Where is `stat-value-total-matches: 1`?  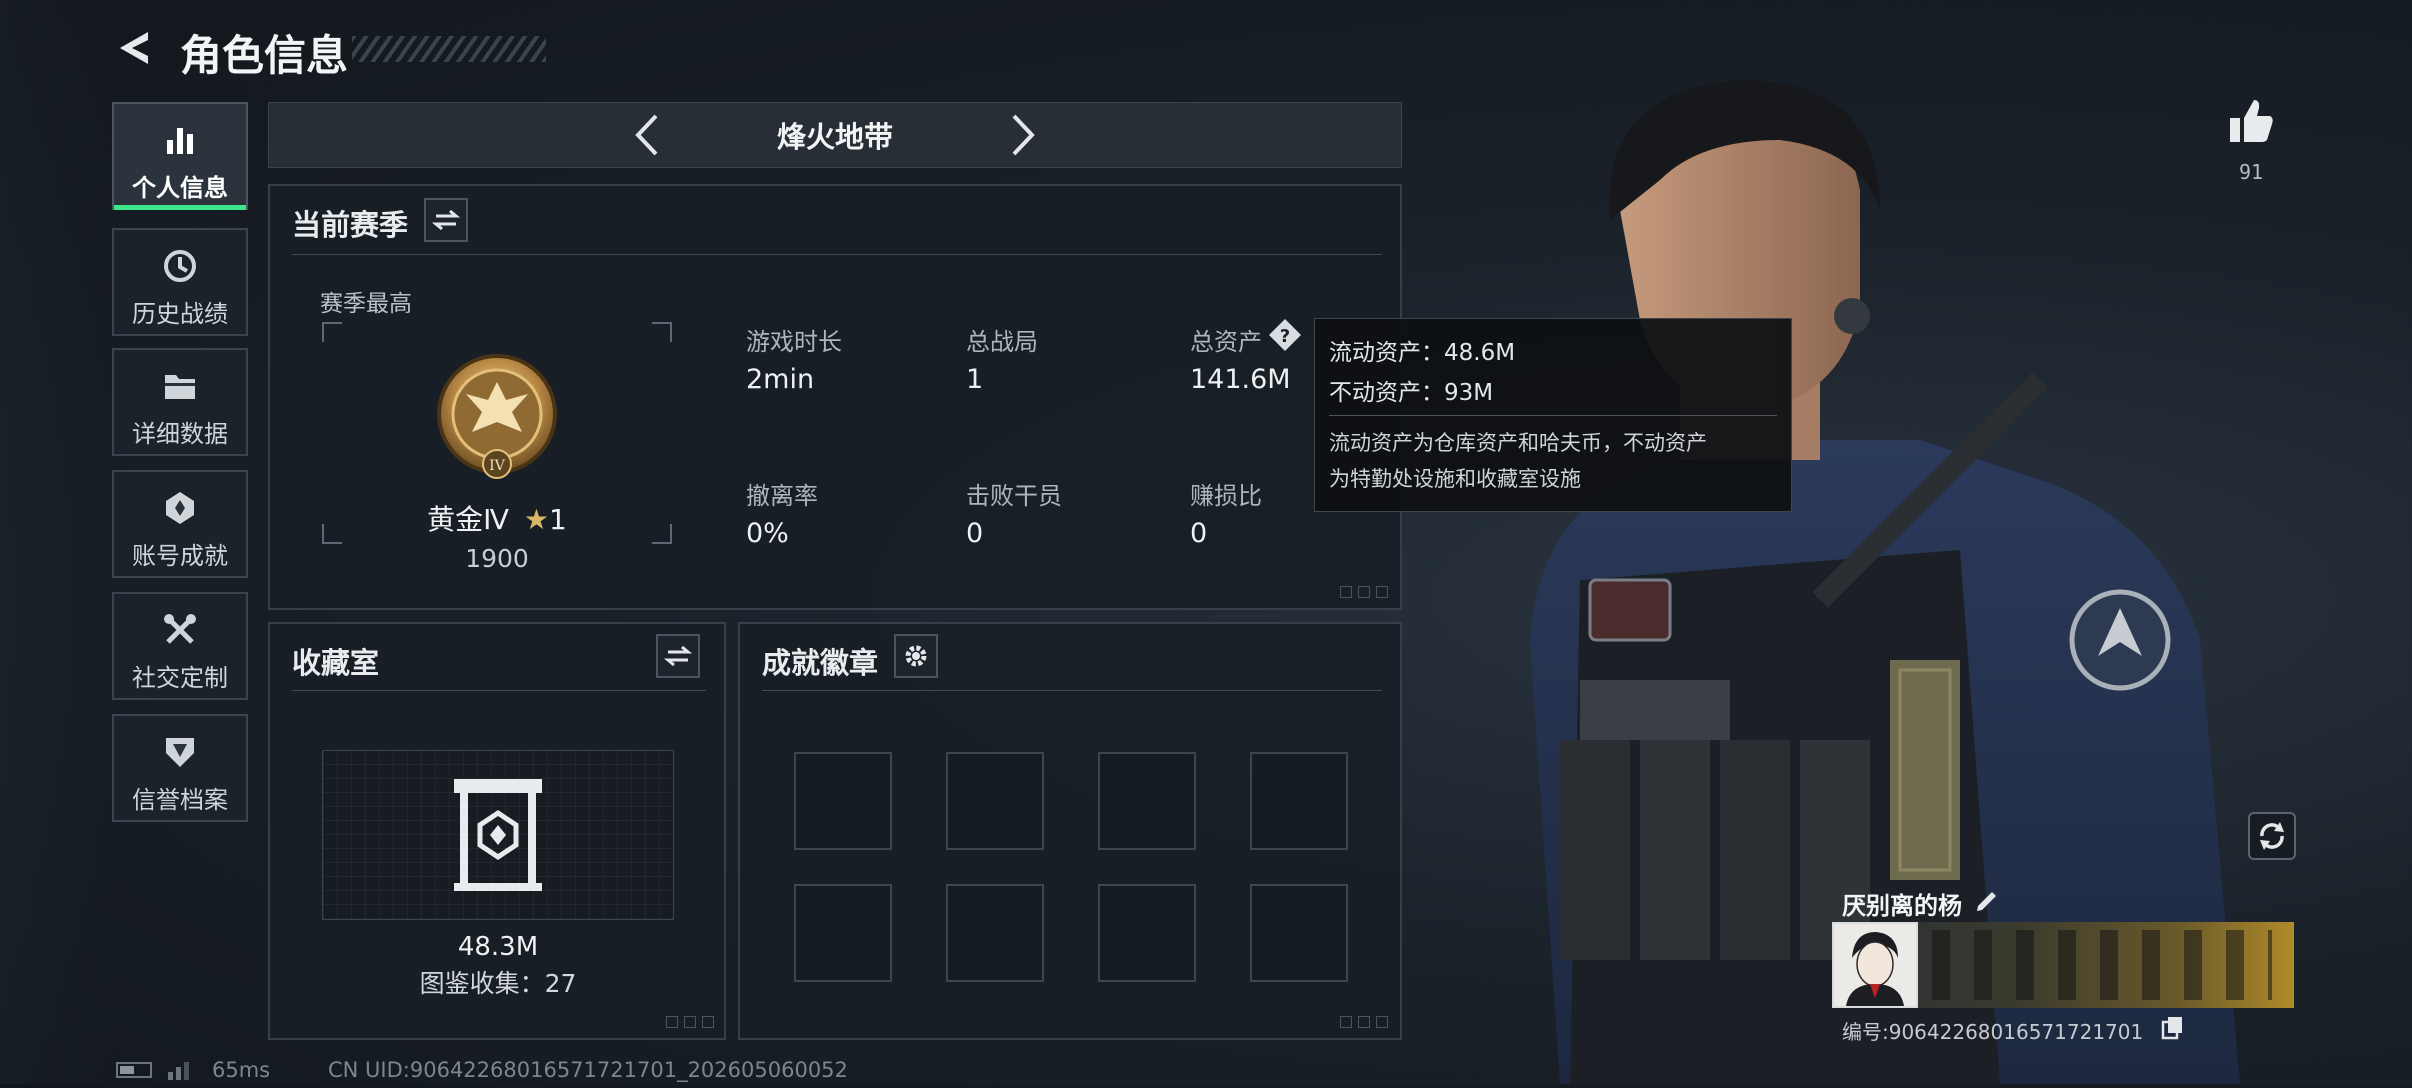
stat-value-total-matches: 1 is located at coordinates (975, 379).